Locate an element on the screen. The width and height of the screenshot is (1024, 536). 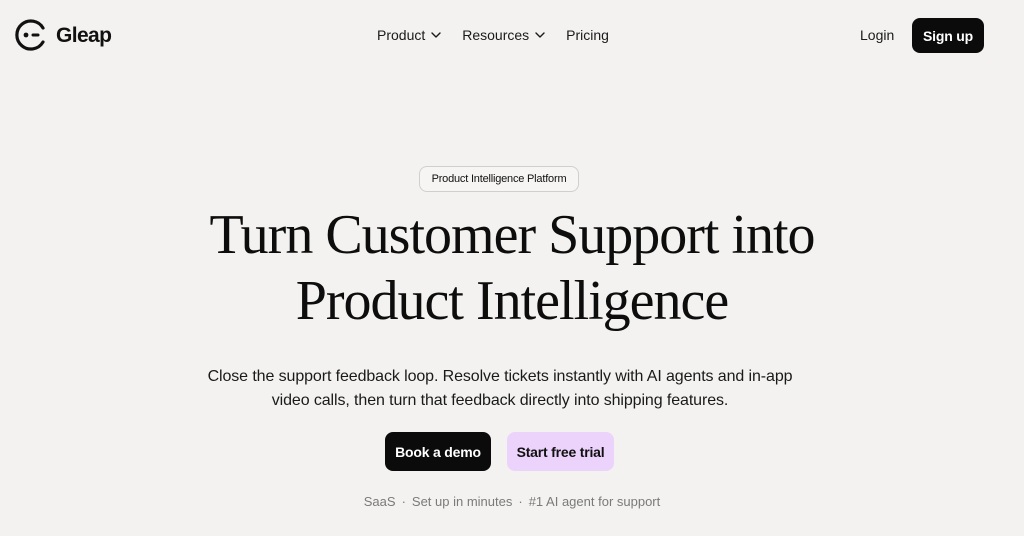
meta-item-saas: SaaS is located at coordinates (379, 501).